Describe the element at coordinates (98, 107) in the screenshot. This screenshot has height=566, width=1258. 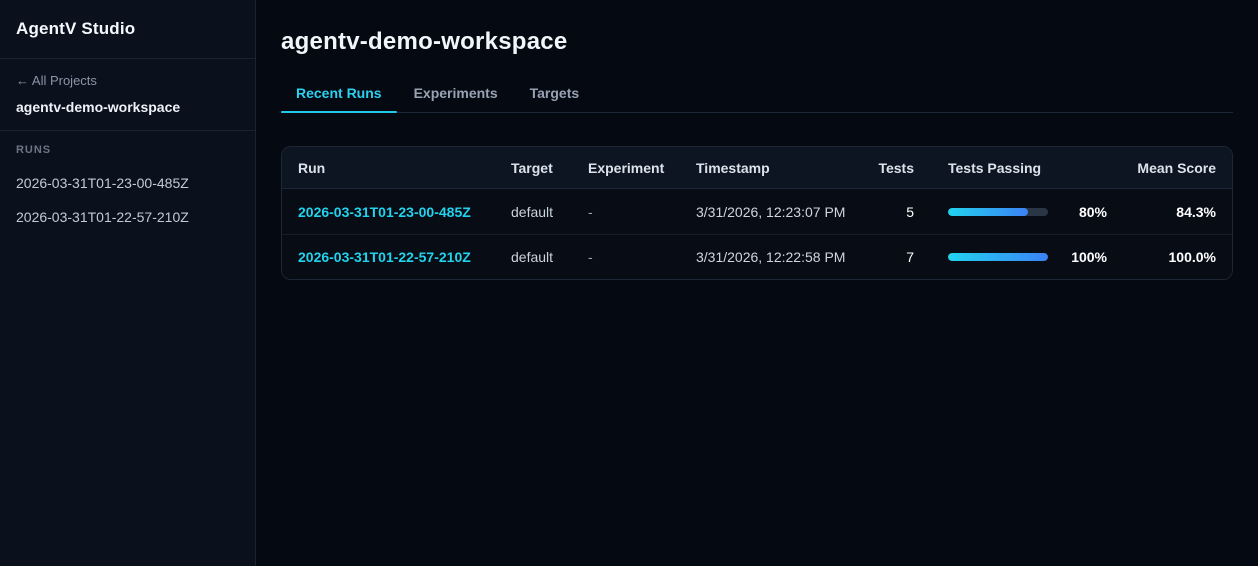
I see `sidebar-workspace-name: agentv-demo-workspace` at that location.